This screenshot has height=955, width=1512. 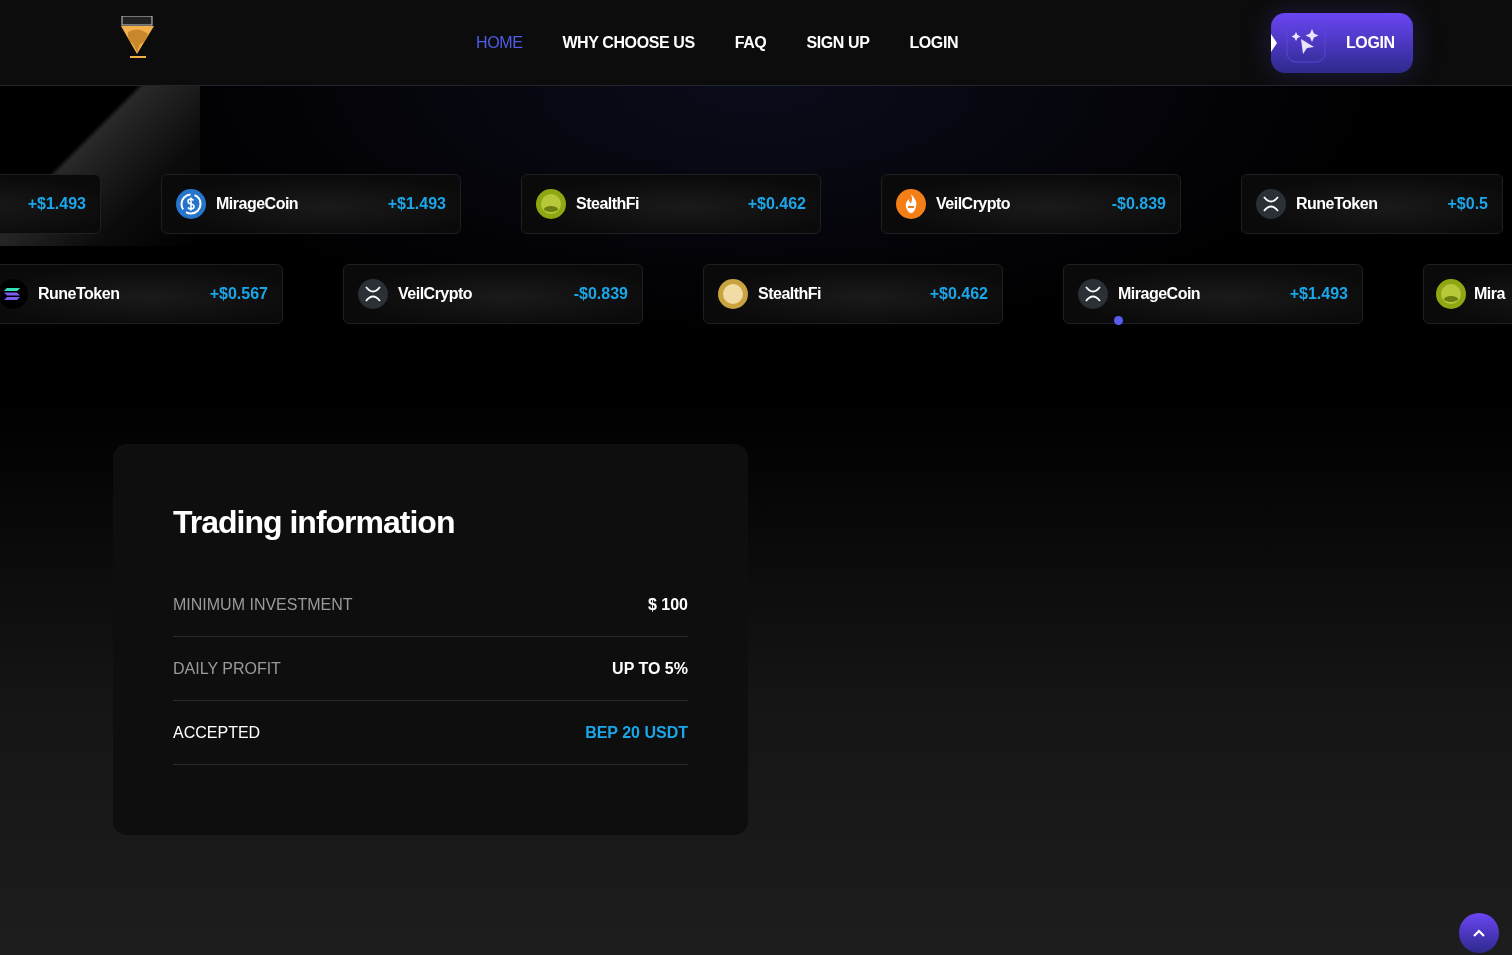 What do you see at coordinates (628, 42) in the screenshot?
I see `nav-link: WHY CHOOSE US` at bounding box center [628, 42].